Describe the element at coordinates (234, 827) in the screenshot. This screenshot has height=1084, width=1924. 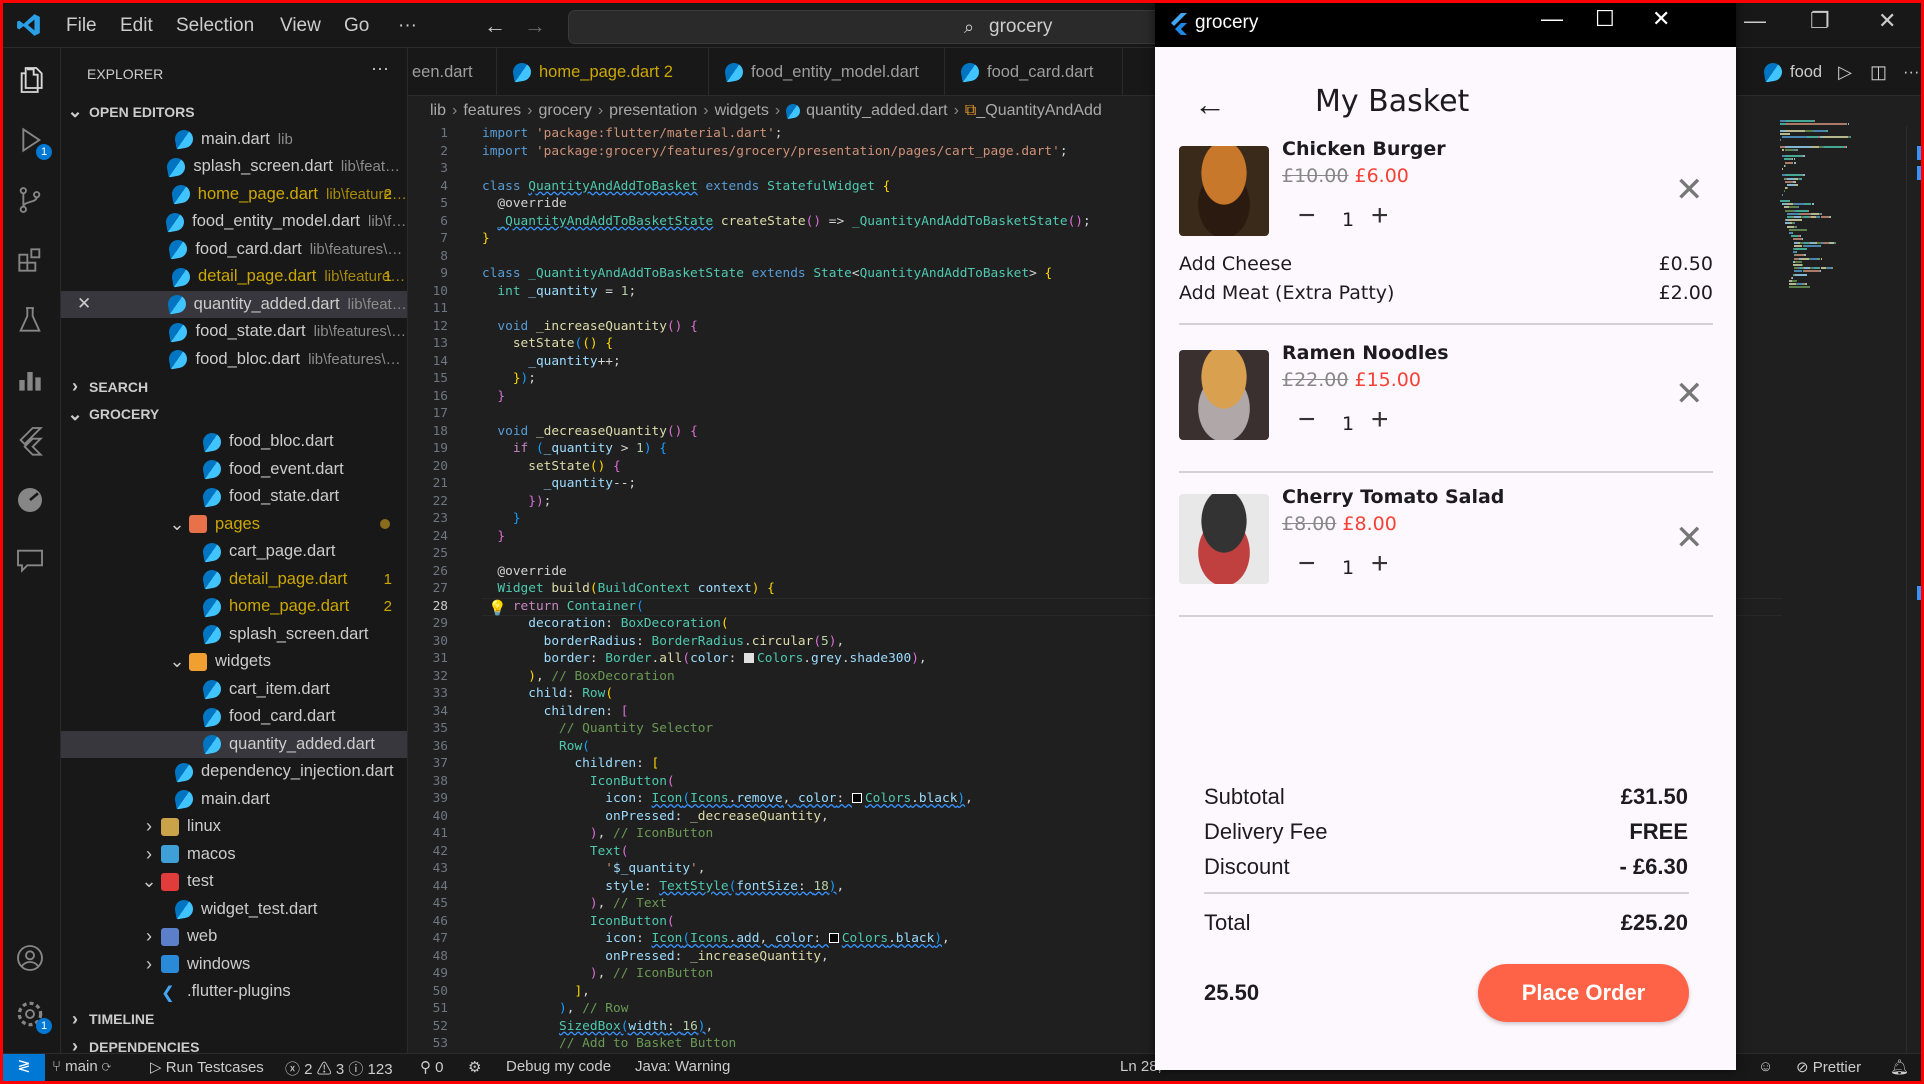
I see `folder-item: › linux` at that location.